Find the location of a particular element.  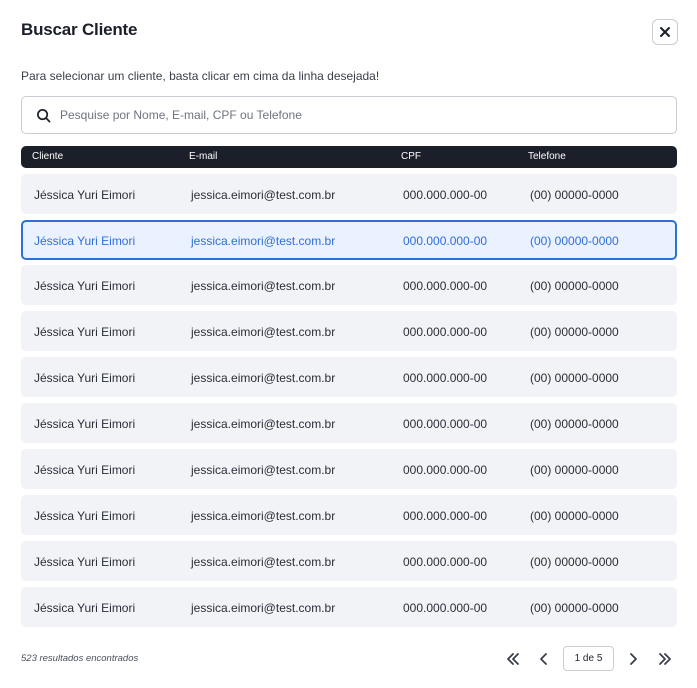

chevron-right-icon is located at coordinates (633, 659).